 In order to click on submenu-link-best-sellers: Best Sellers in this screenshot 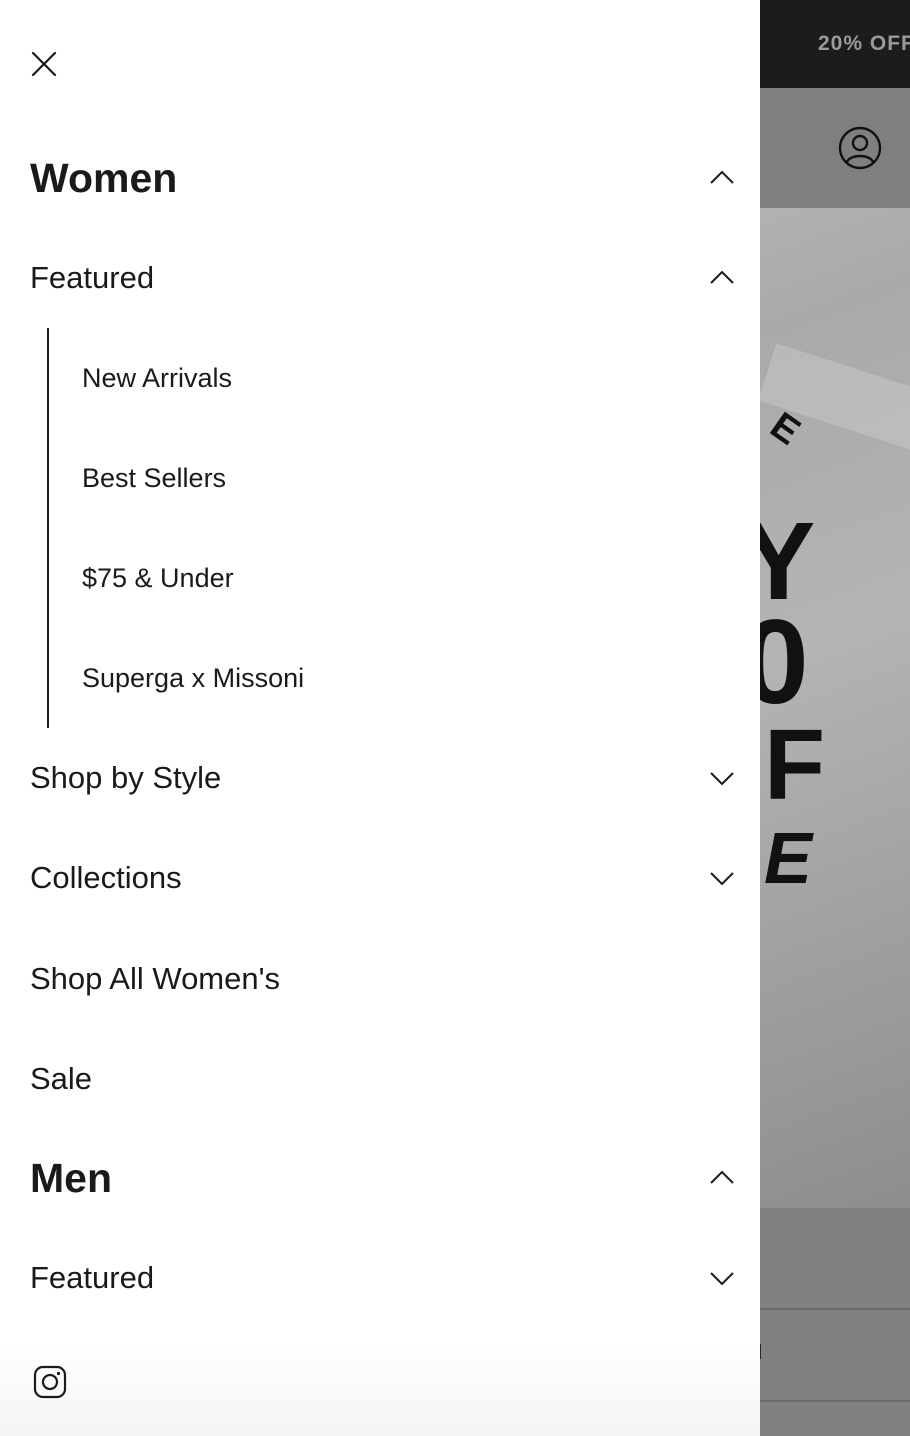, I will do `click(154, 478)`.